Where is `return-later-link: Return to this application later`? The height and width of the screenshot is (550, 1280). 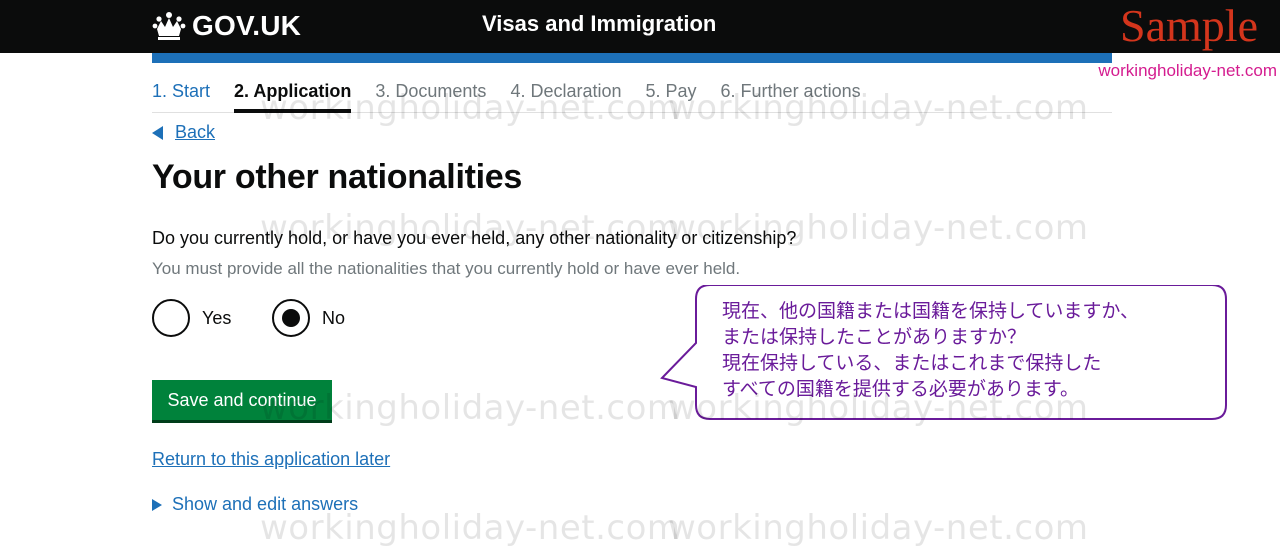 return-later-link: Return to this application later is located at coordinates (271, 459).